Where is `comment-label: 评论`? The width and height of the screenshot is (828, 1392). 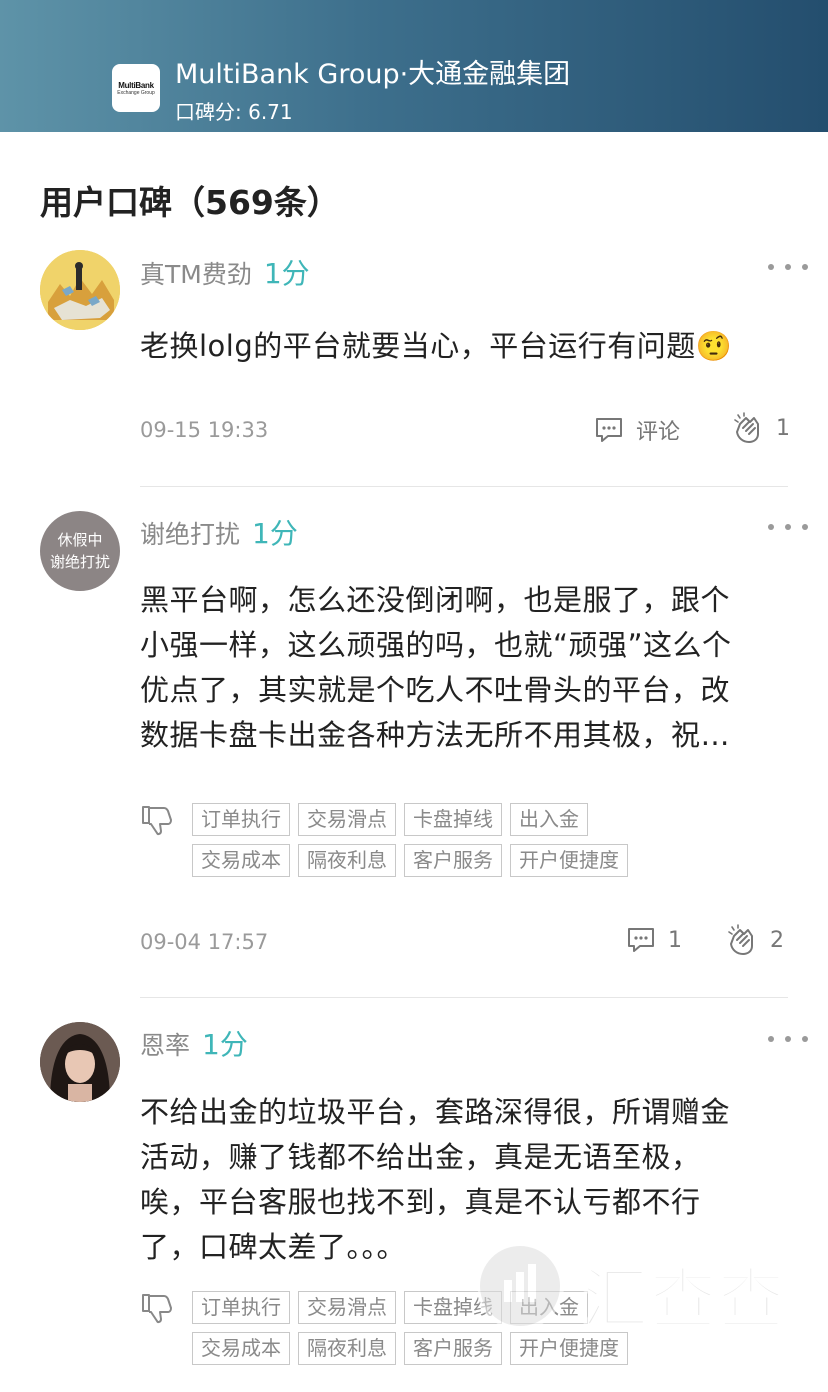 comment-label: 评论 is located at coordinates (658, 432).